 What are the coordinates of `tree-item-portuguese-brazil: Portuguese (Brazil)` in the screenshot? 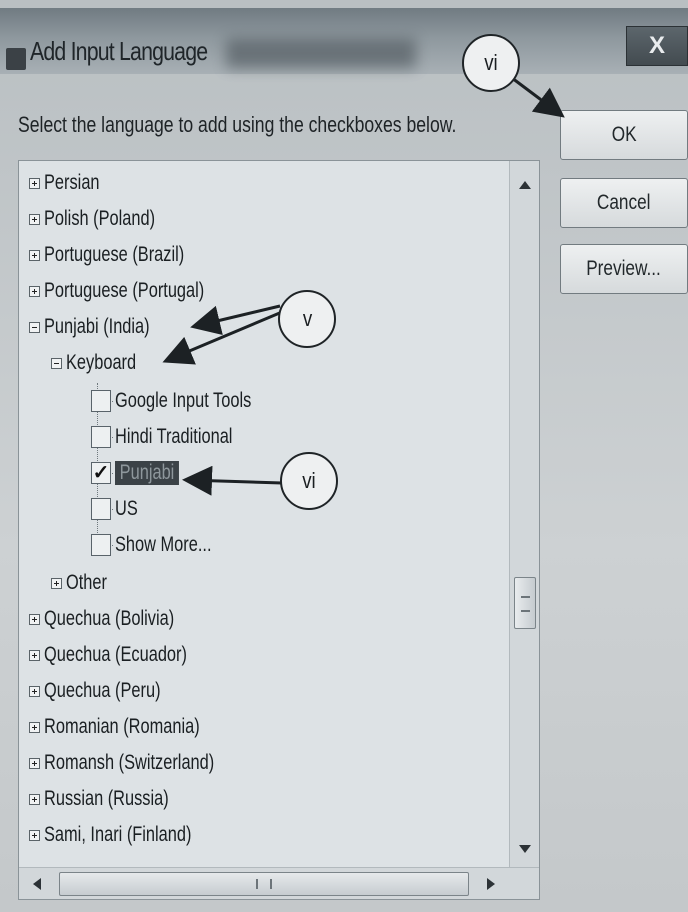 It's located at (126, 255).